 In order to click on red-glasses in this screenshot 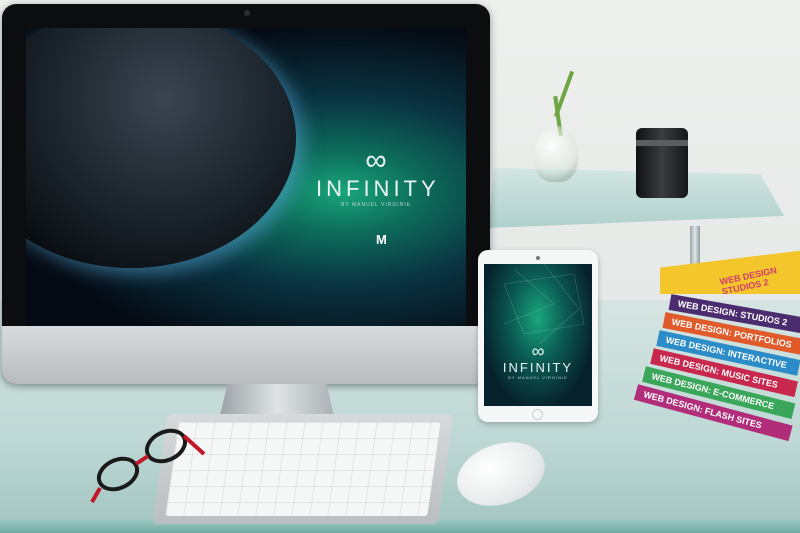, I will do `click(148, 465)`.